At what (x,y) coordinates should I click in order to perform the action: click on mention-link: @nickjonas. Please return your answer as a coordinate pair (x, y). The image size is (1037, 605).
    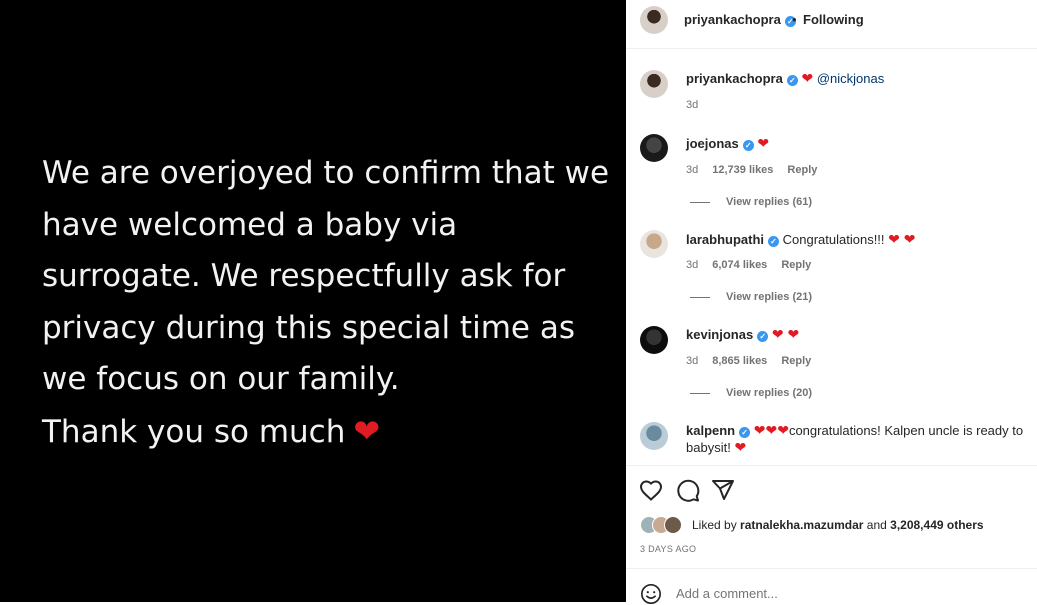
    Looking at the image, I should click on (850, 78).